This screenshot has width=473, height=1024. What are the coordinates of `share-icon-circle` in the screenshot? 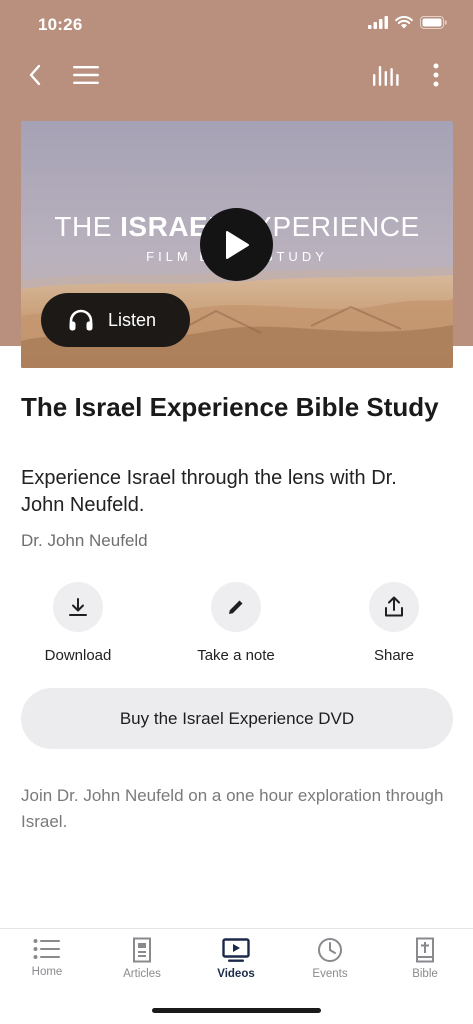 It's located at (394, 607).